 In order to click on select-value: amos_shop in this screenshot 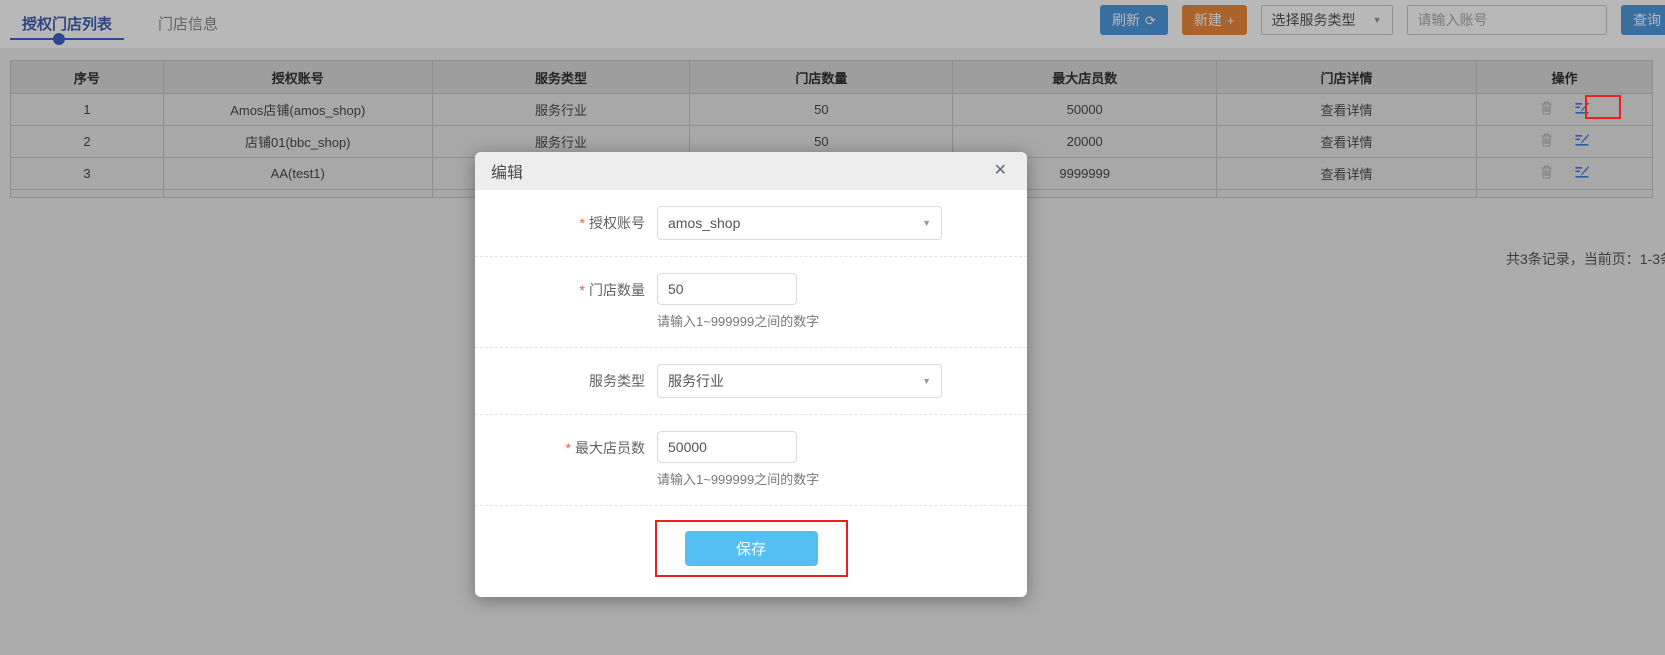, I will do `click(704, 223)`.